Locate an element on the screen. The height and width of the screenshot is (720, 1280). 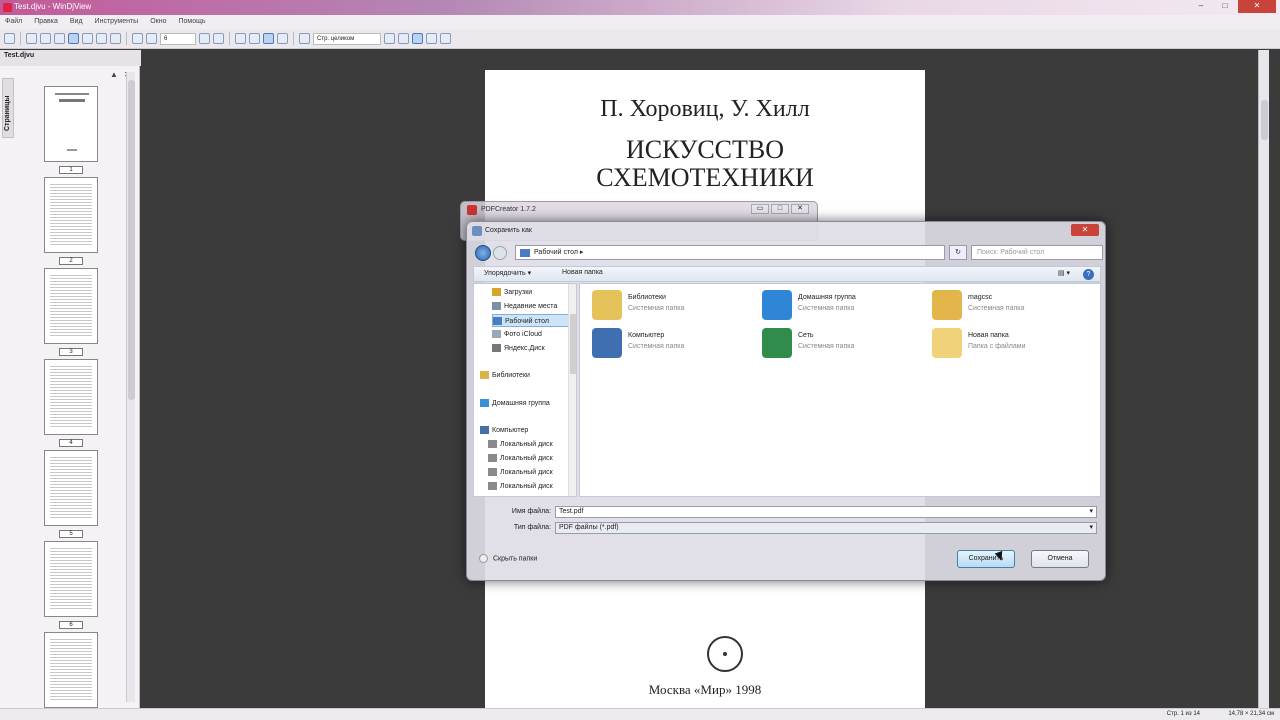
prev-page-icon is located at coordinates (151, 38).